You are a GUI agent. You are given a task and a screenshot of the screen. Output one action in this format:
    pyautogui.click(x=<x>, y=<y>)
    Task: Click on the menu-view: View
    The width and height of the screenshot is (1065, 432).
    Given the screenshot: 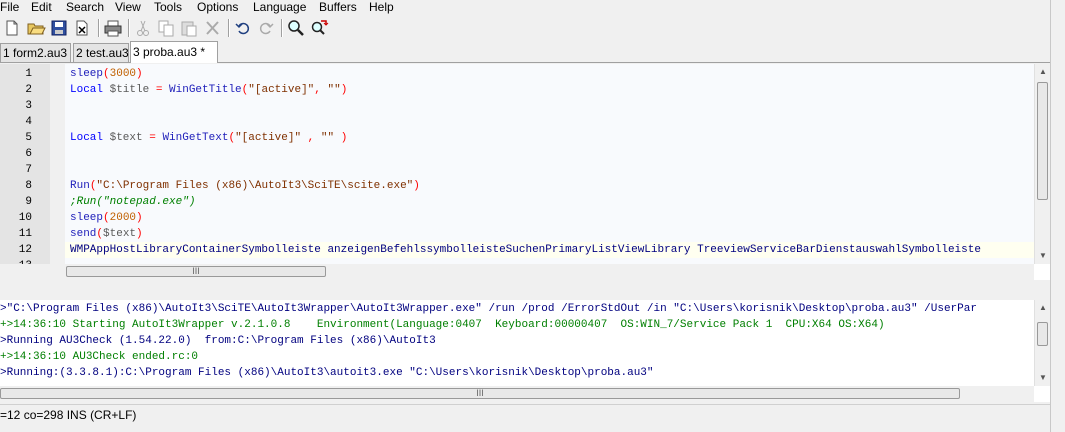 What is the action you would take?
    pyautogui.click(x=128, y=7)
    